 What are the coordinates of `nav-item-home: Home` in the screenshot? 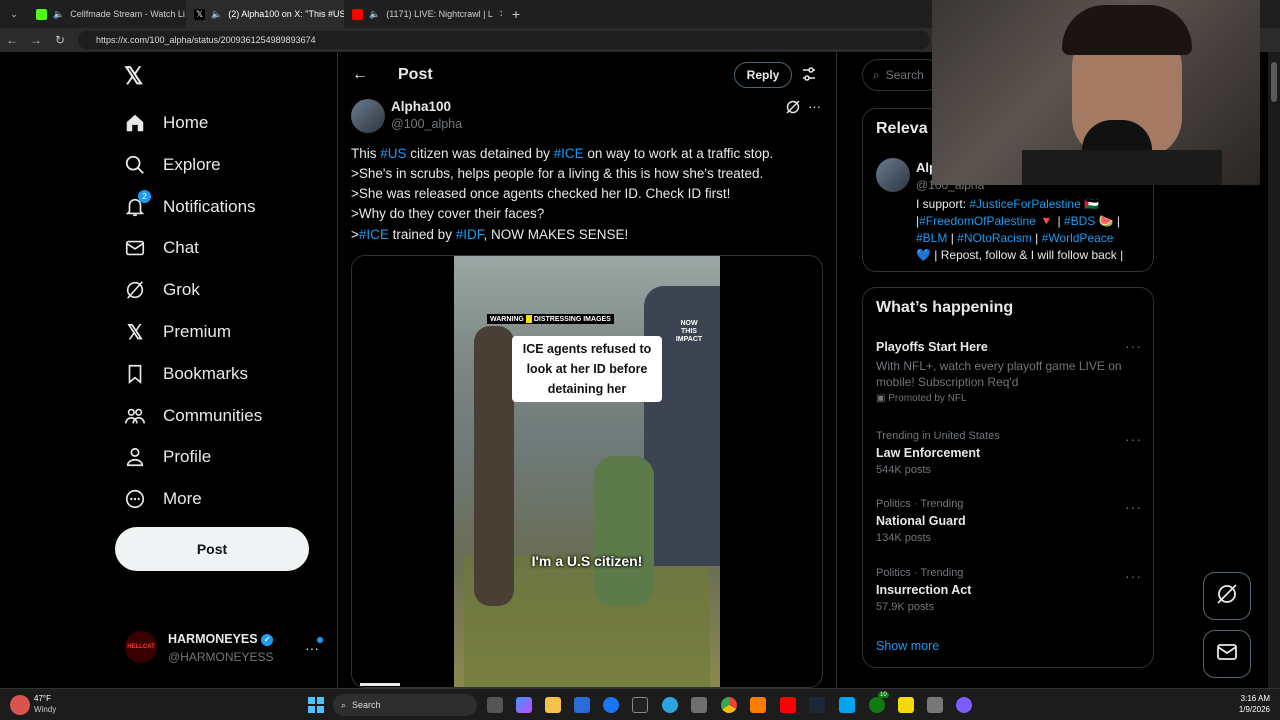 It's located at (166, 123).